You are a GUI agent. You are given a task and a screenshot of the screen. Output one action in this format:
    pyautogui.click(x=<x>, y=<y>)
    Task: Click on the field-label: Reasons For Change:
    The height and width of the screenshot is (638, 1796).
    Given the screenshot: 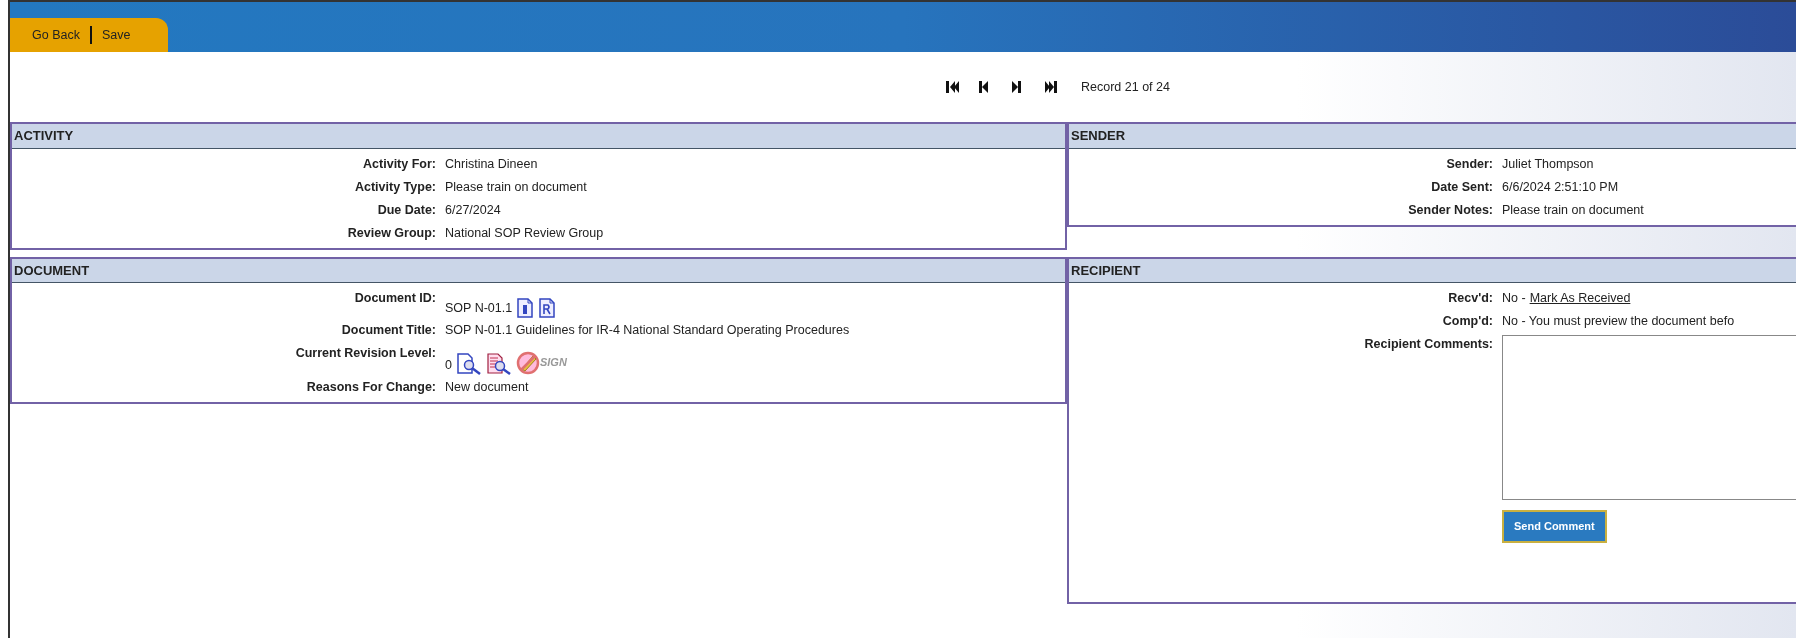 What is the action you would take?
    pyautogui.click(x=370, y=387)
    